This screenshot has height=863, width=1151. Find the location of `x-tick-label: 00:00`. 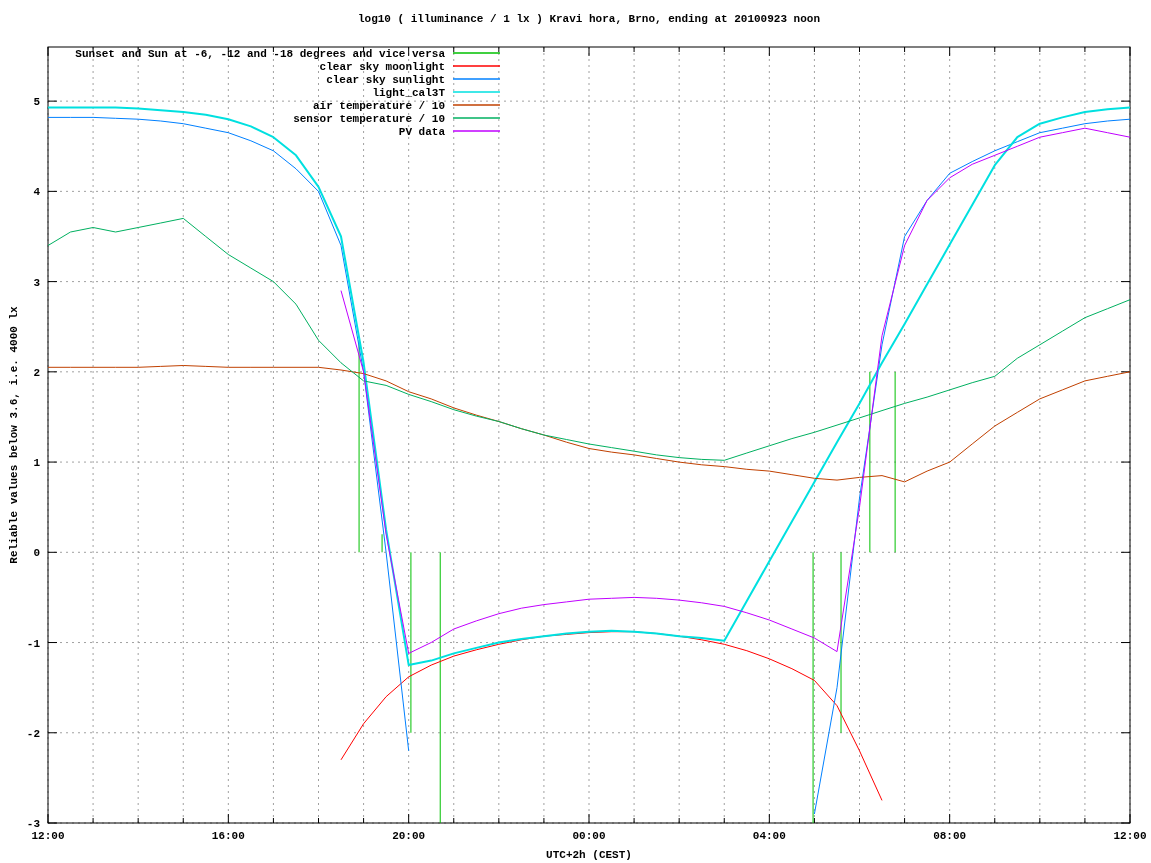

x-tick-label: 00:00 is located at coordinates (589, 836).